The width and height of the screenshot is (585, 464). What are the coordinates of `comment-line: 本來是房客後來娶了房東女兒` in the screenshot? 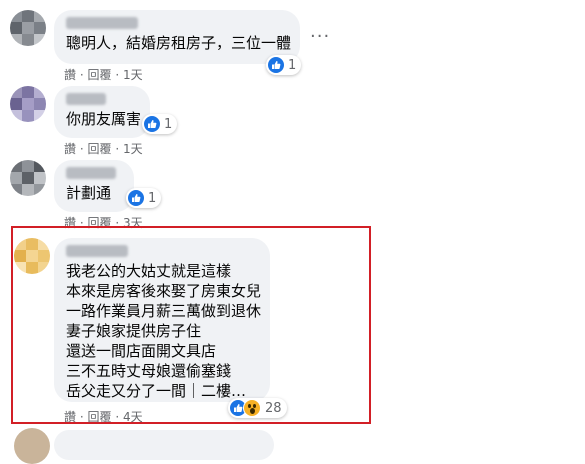 It's located at (164, 291).